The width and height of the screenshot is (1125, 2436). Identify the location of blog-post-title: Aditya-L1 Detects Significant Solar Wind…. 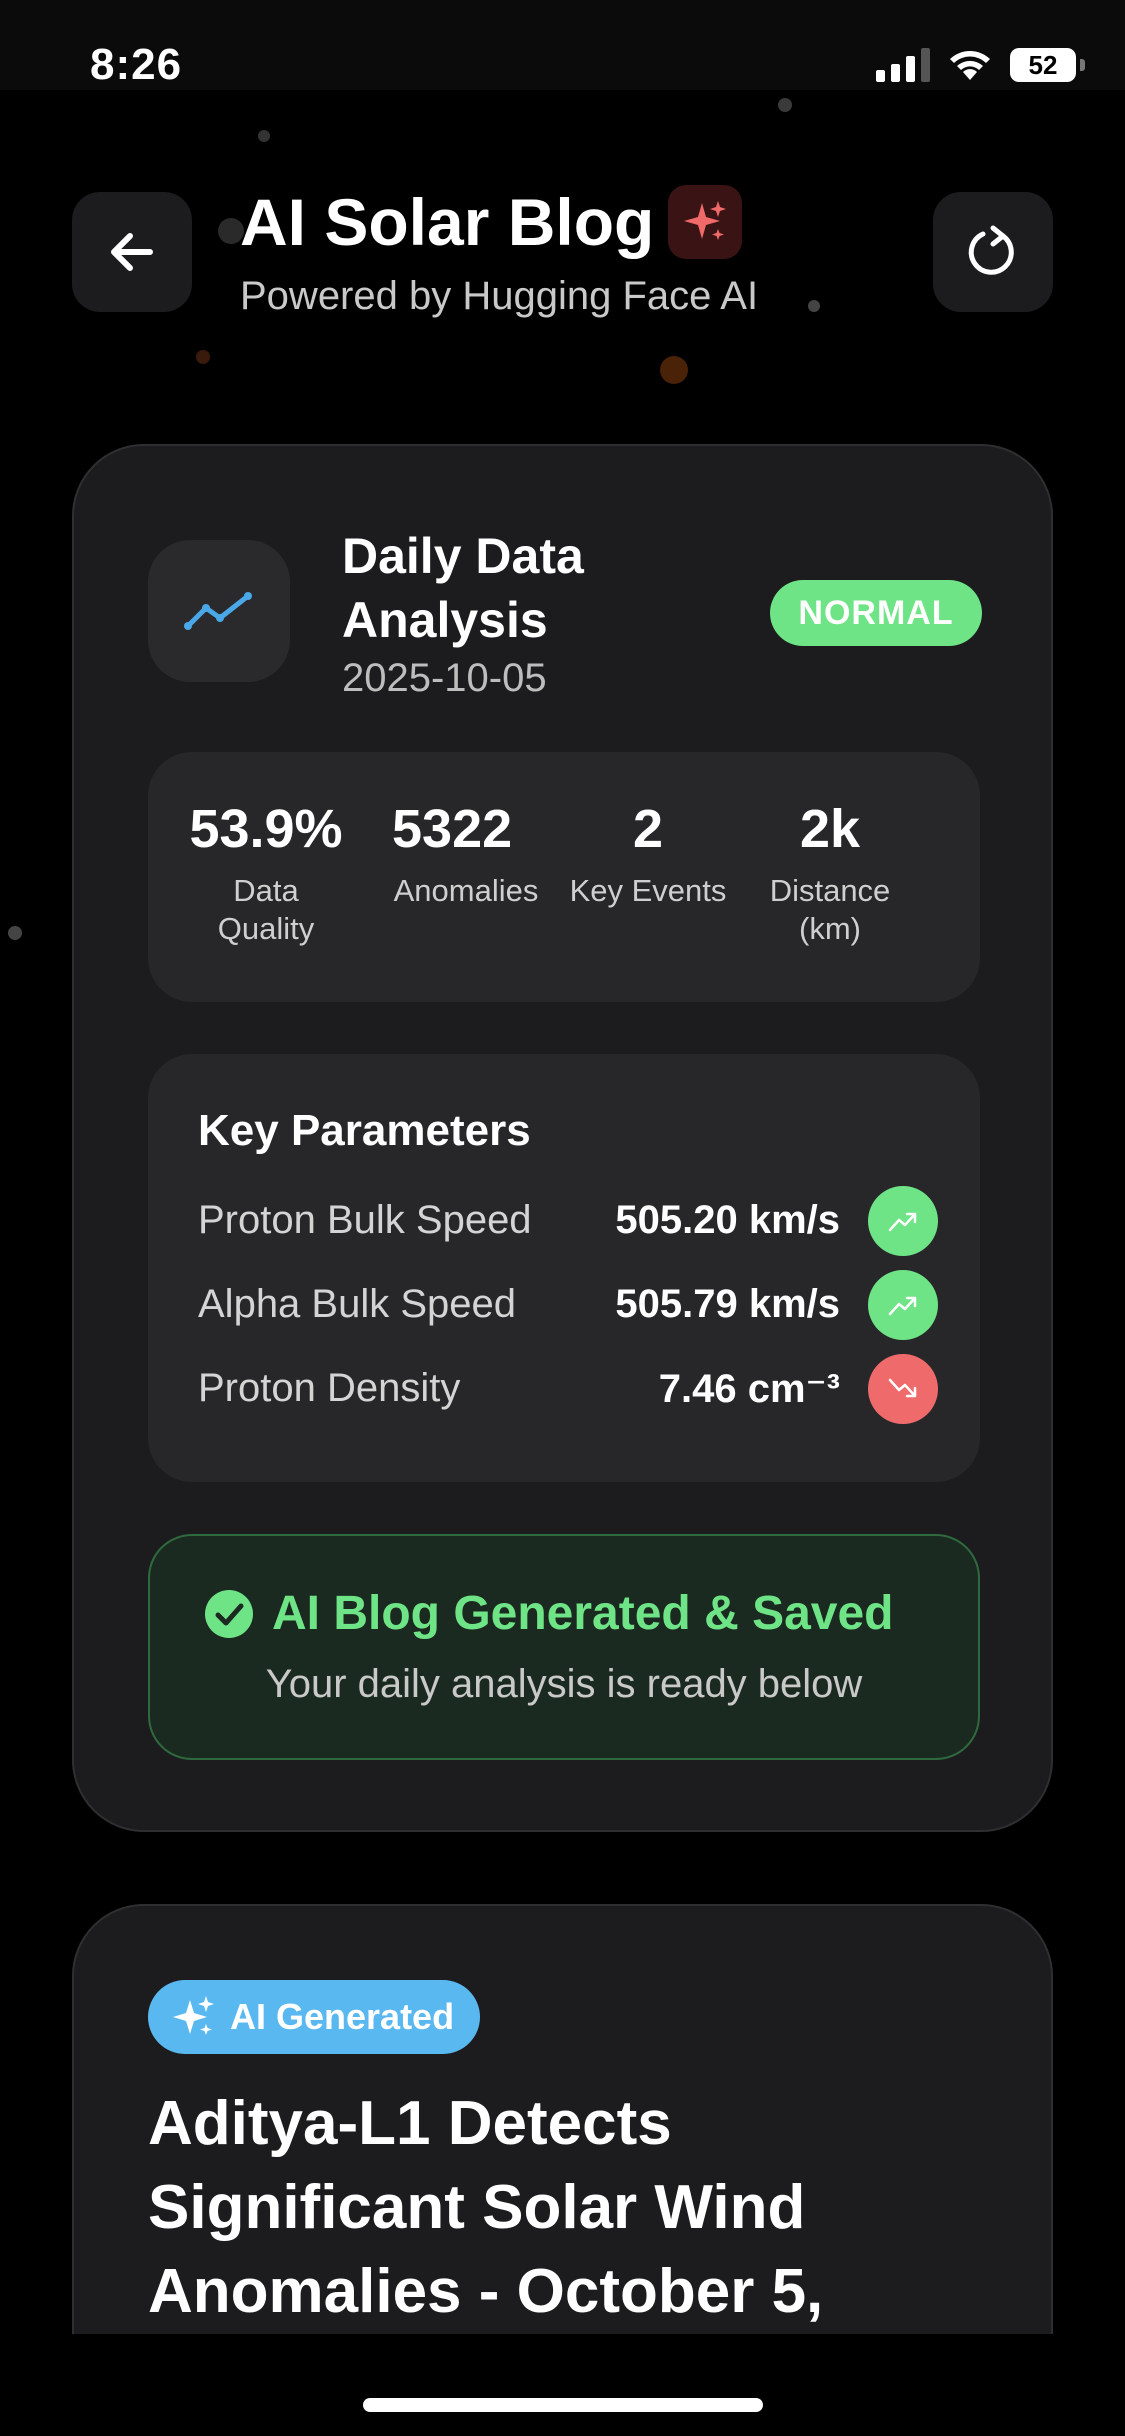
(486, 2207).